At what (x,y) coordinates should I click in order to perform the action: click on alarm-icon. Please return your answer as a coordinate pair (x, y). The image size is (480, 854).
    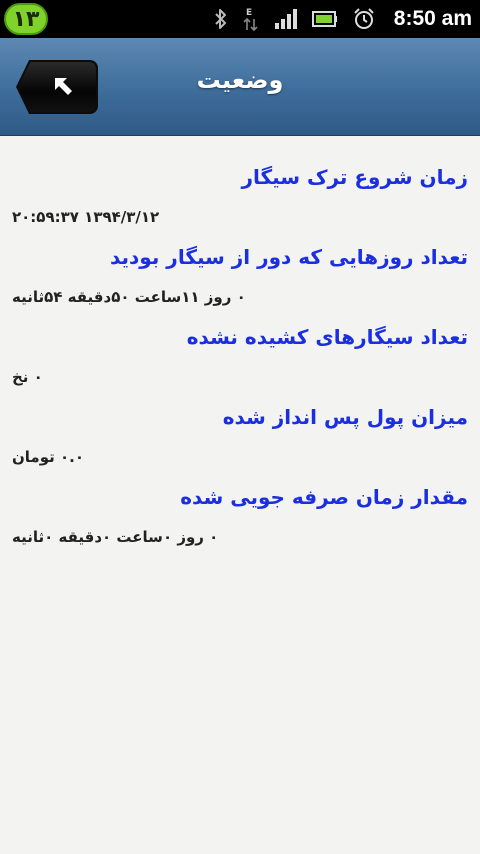
    Looking at the image, I should click on (364, 19).